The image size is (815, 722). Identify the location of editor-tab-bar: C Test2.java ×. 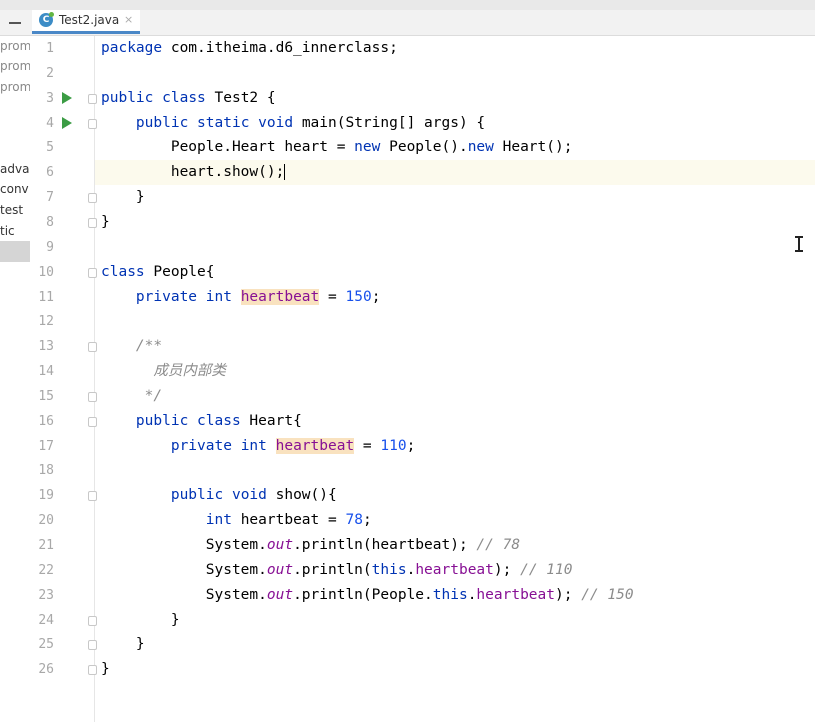
(407, 23).